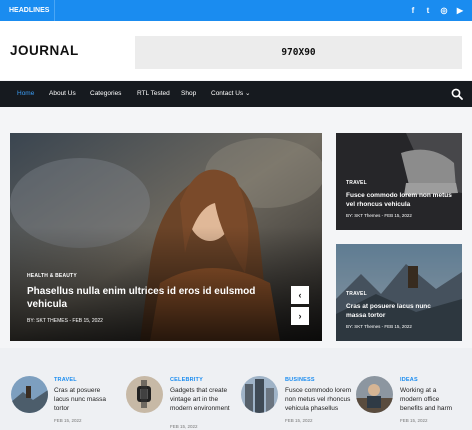 Image resolution: width=472 pixels, height=430 pixels. What do you see at coordinates (62, 94) in the screenshot?
I see `nav-item-about-us: About Us` at bounding box center [62, 94].